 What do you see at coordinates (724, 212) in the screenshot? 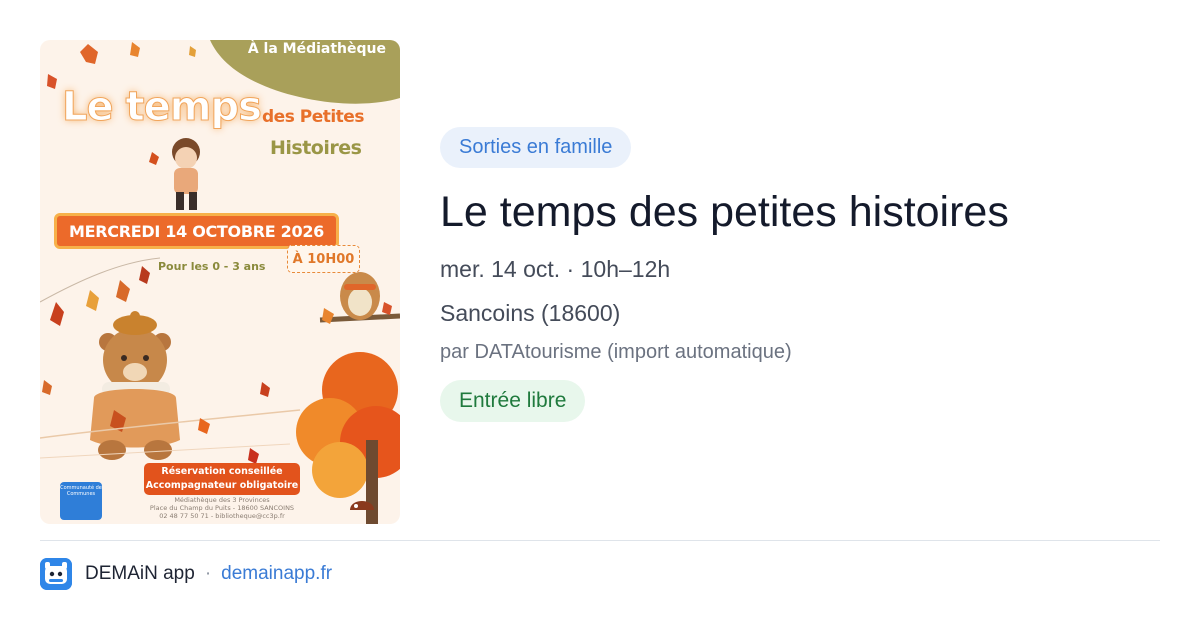
I see `event-title: Le temps des petites histoires` at bounding box center [724, 212].